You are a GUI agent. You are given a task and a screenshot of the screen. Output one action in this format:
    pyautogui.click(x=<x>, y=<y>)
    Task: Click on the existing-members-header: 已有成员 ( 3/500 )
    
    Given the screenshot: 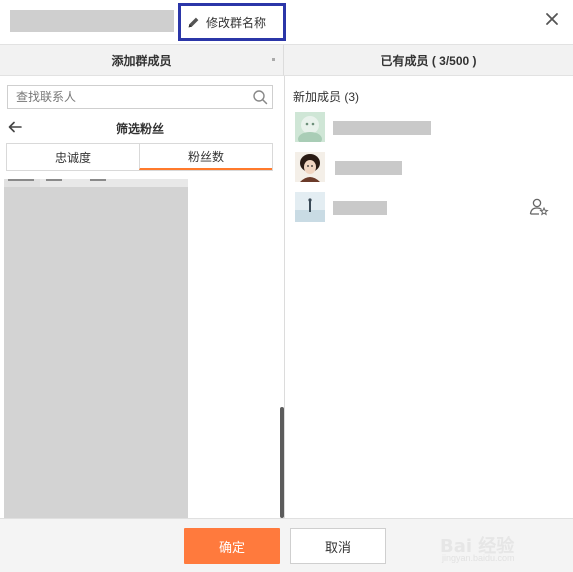 What is the action you would take?
    pyautogui.click(x=428, y=60)
    